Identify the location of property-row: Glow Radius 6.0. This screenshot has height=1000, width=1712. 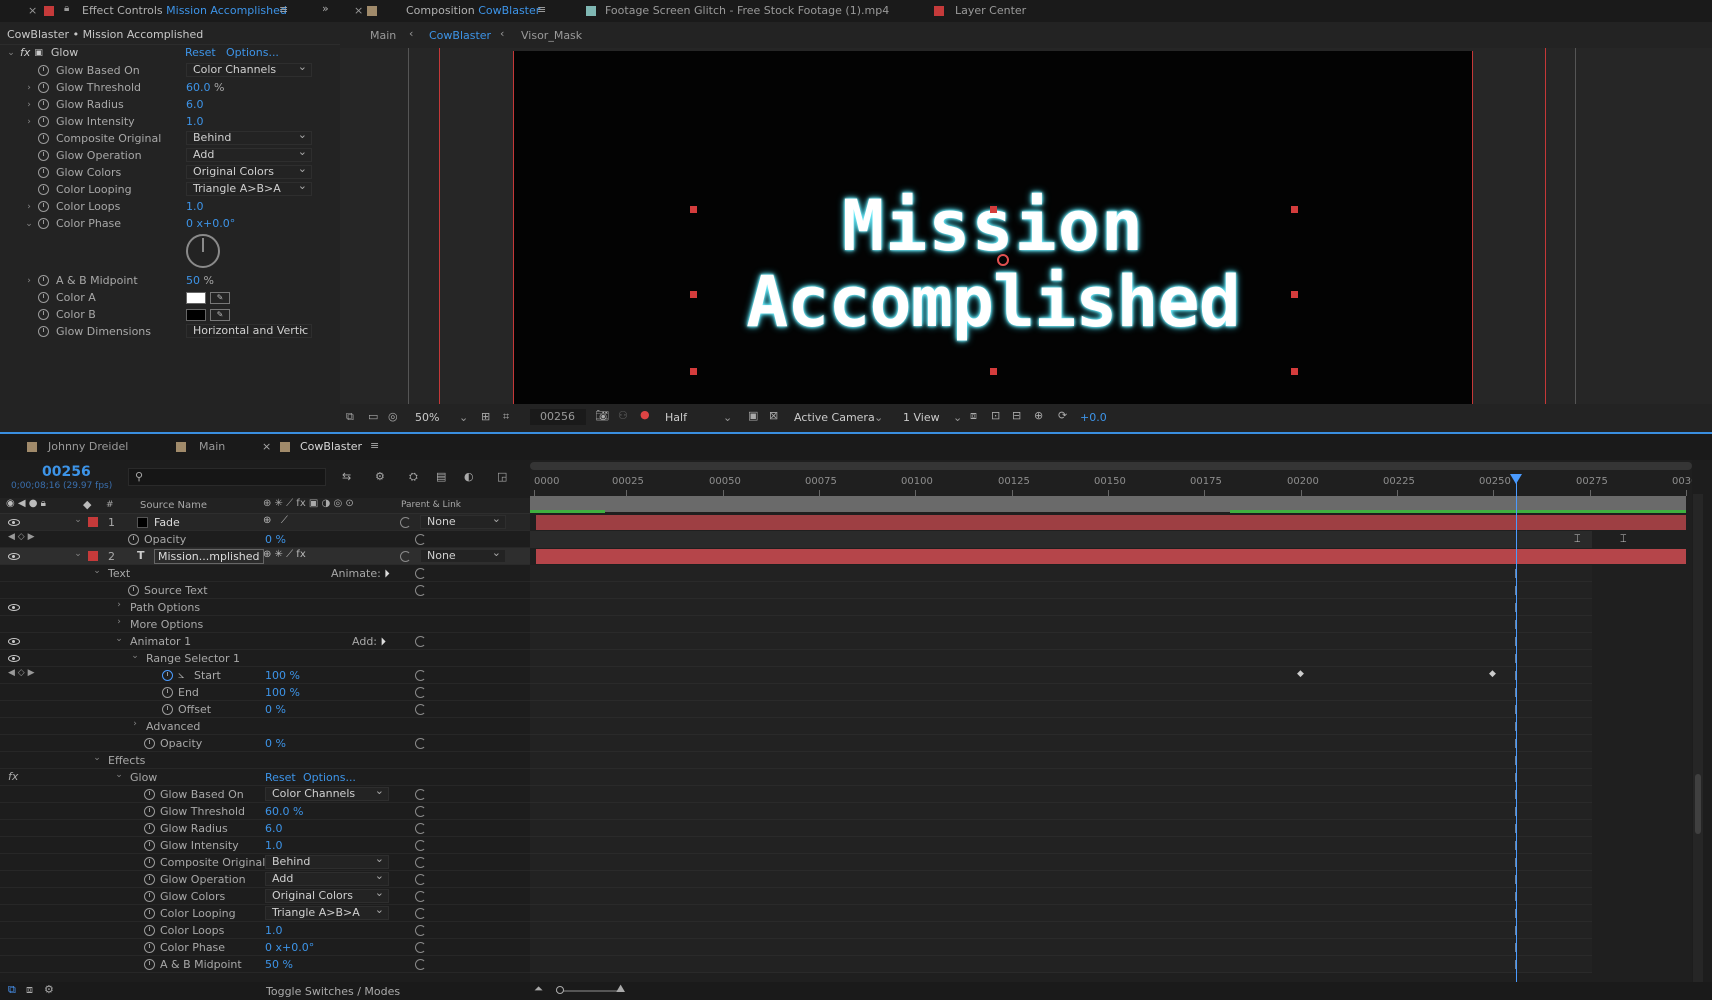
(265, 828).